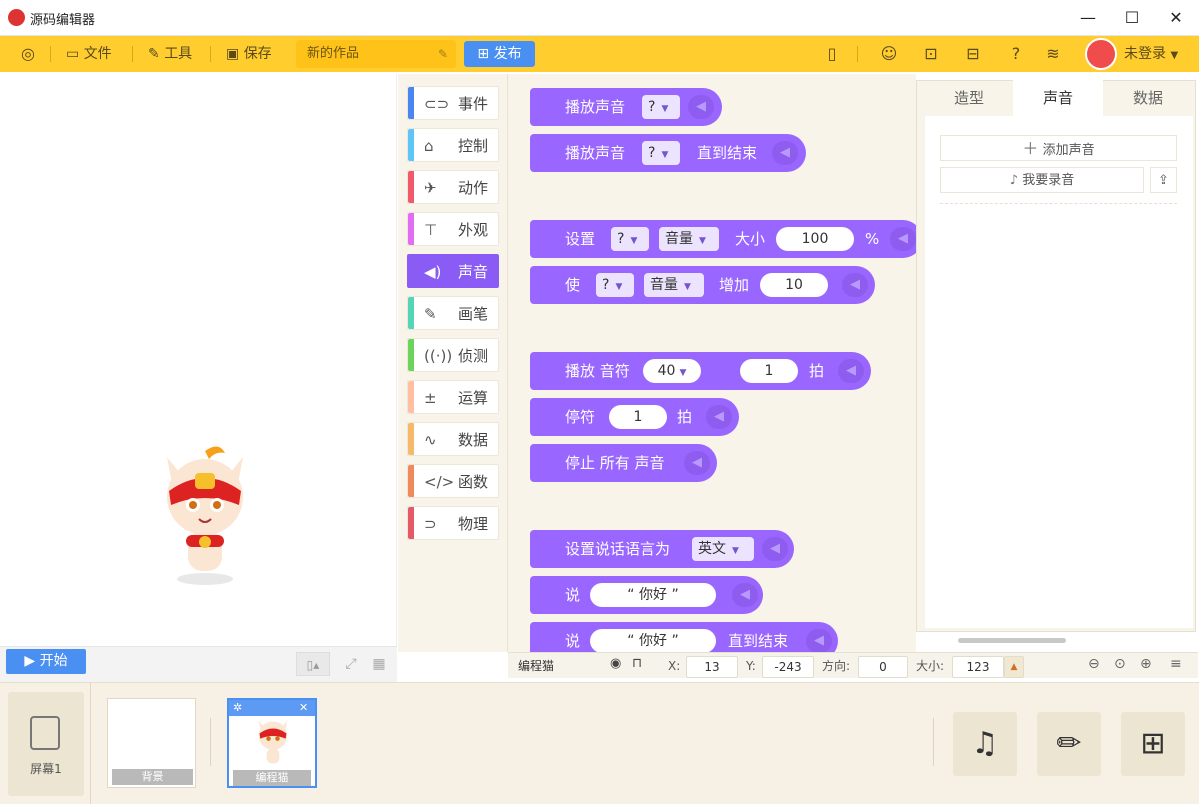 This screenshot has width=1199, height=804. I want to click on record-button: ♪ 我要录音, so click(1042, 180).